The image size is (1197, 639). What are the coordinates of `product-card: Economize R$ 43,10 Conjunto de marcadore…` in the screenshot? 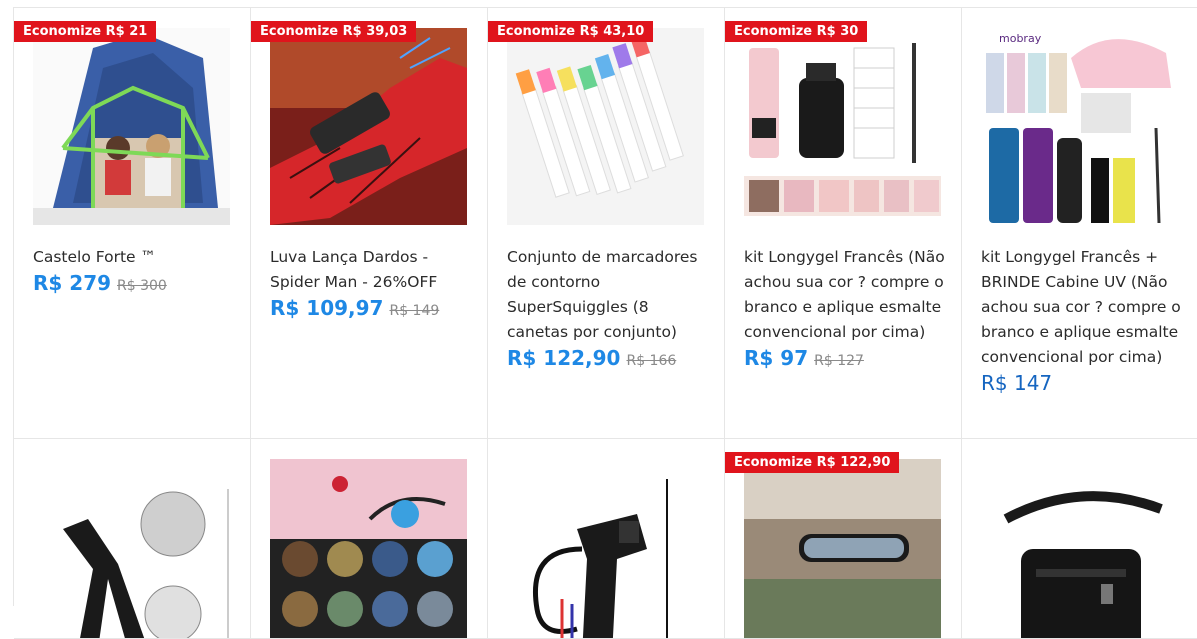 It's located at (606, 223).